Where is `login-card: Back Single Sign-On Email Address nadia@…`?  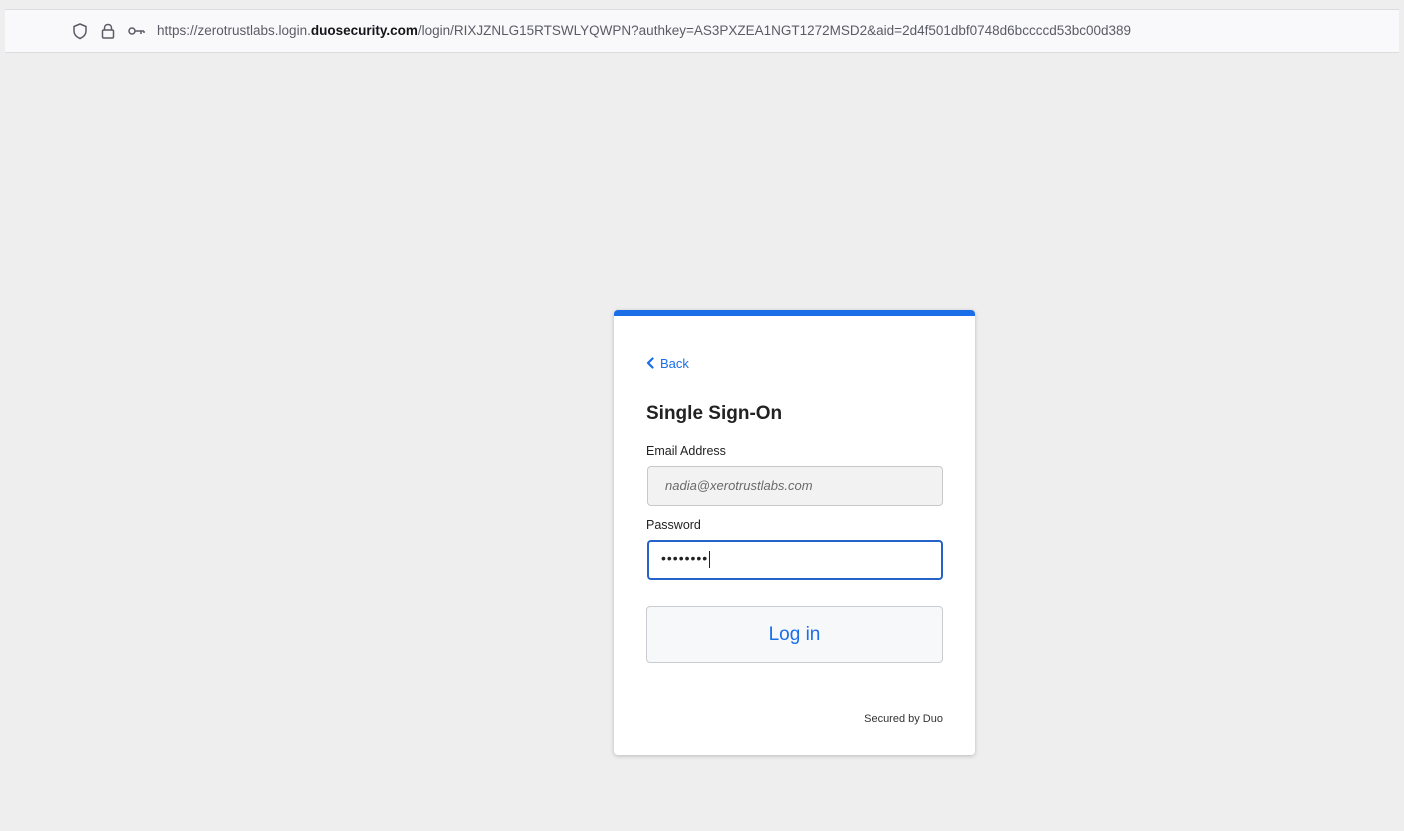 login-card: Back Single Sign-On Email Address nadia@… is located at coordinates (794, 532).